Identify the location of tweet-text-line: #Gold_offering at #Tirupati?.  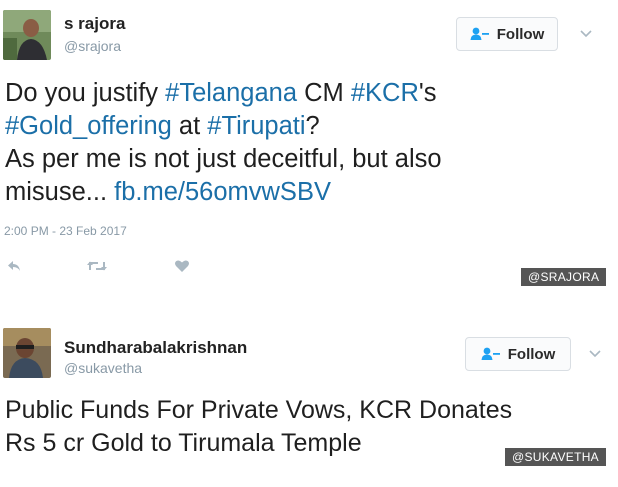
(223, 126).